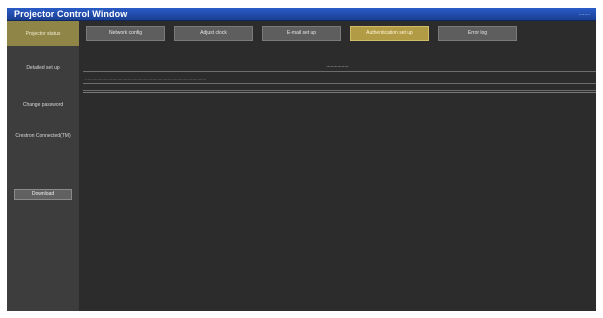  I want to click on sidebar-item-projector-status: Projector status, so click(43, 33).